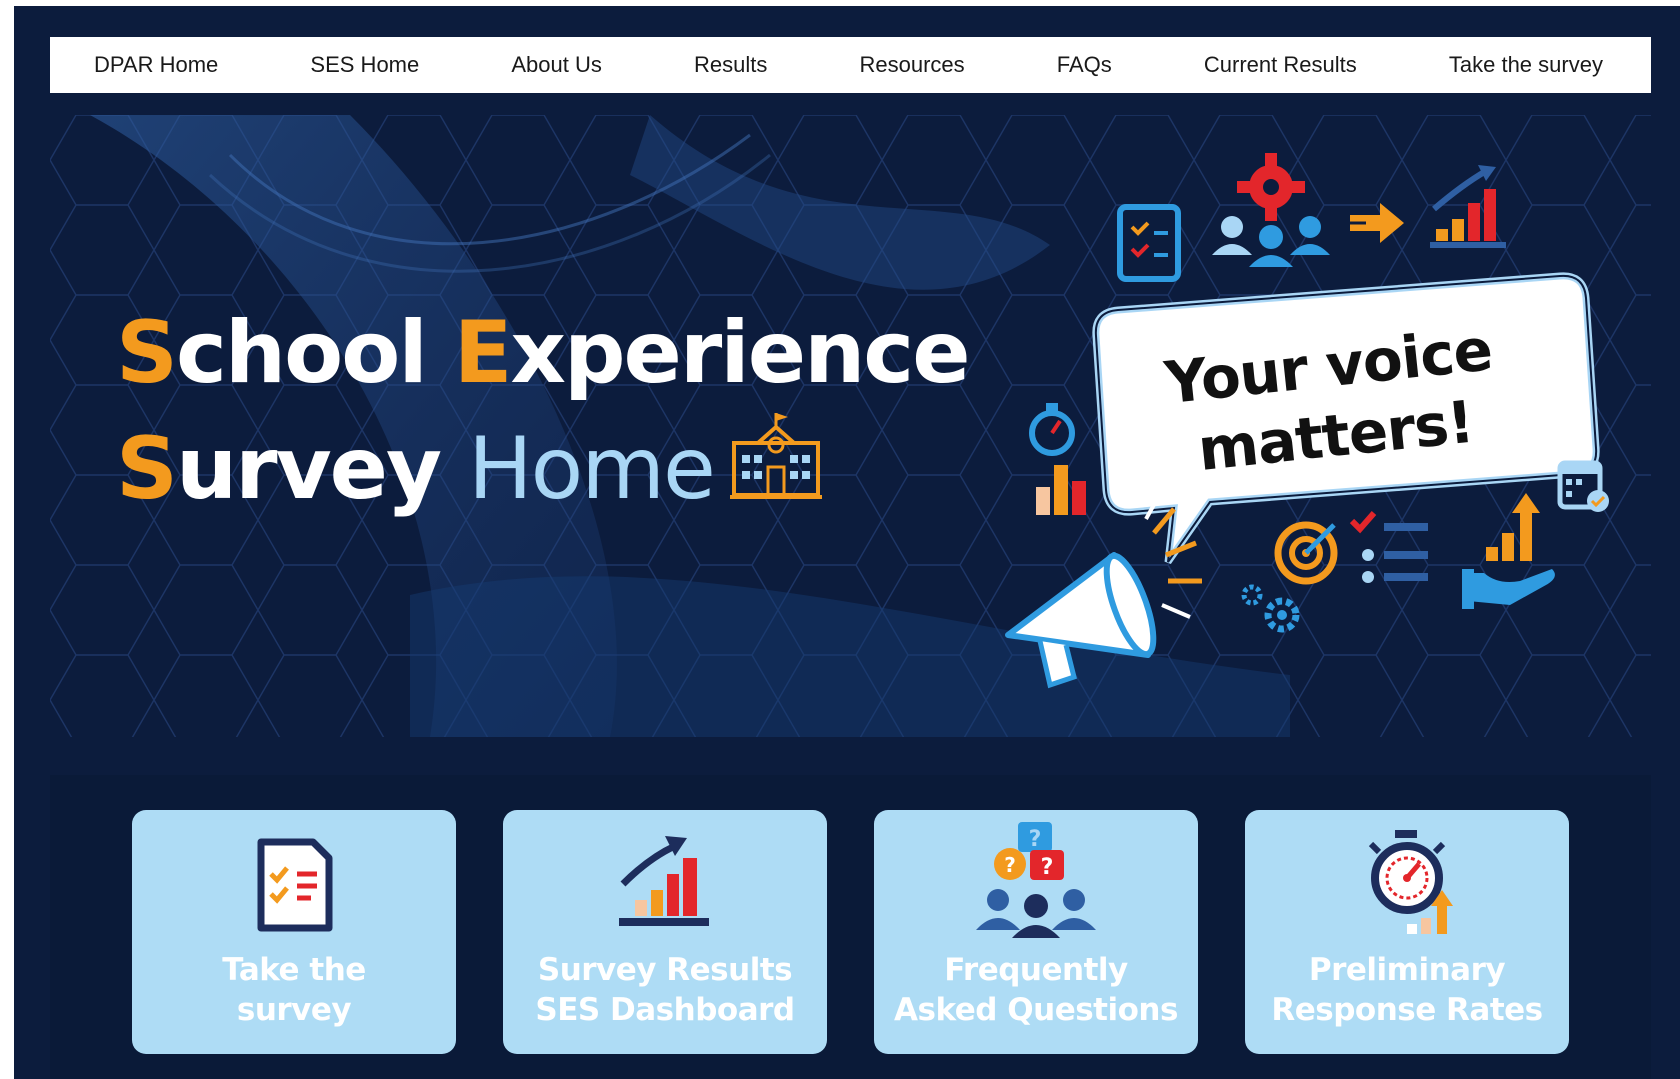 This screenshot has width=1680, height=1079. I want to click on stopwatch-icon, so click(1052, 429).